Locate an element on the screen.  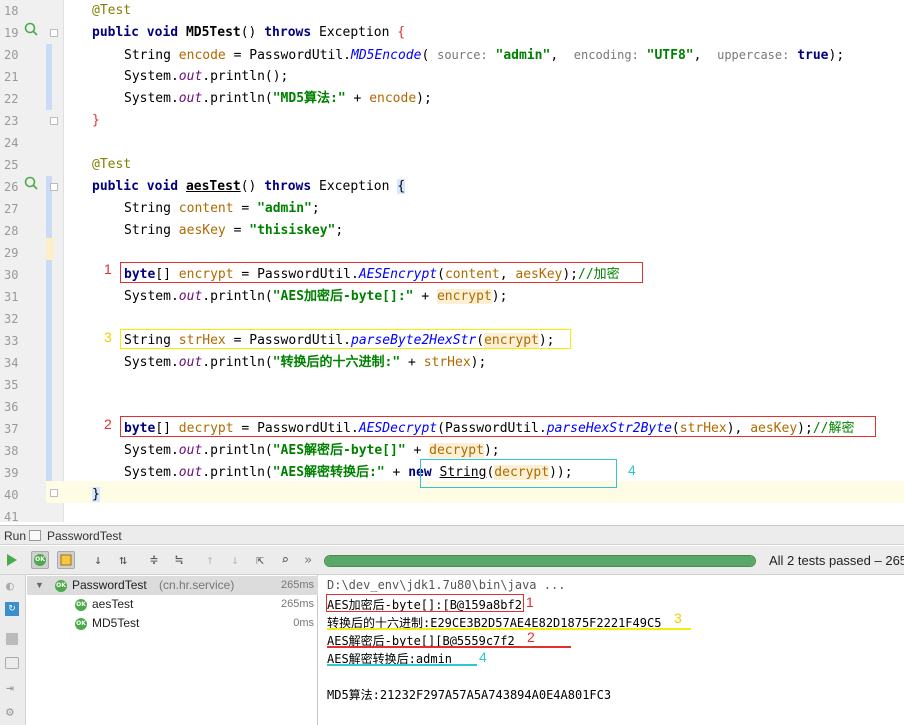
console-mark-2: 2 is located at coordinates (531, 637).